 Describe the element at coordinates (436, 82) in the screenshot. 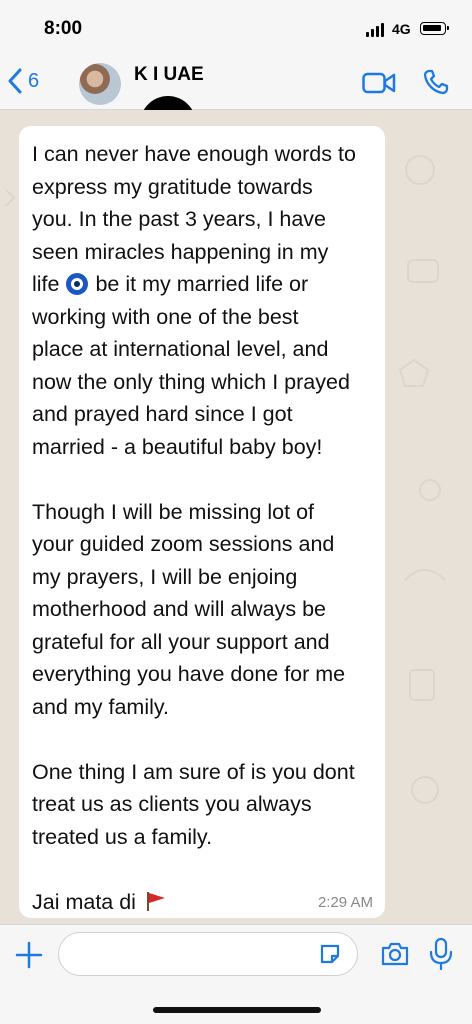

I see `phone-icon` at that location.